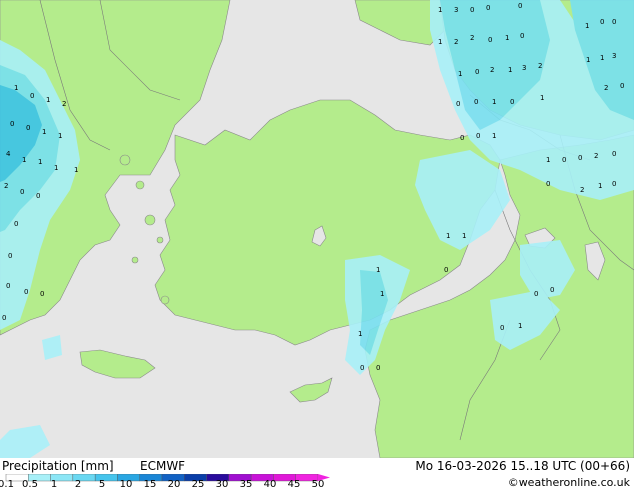  Describe the element at coordinates (270, 484) in the screenshot. I see `legend-tick-label: 40` at that location.